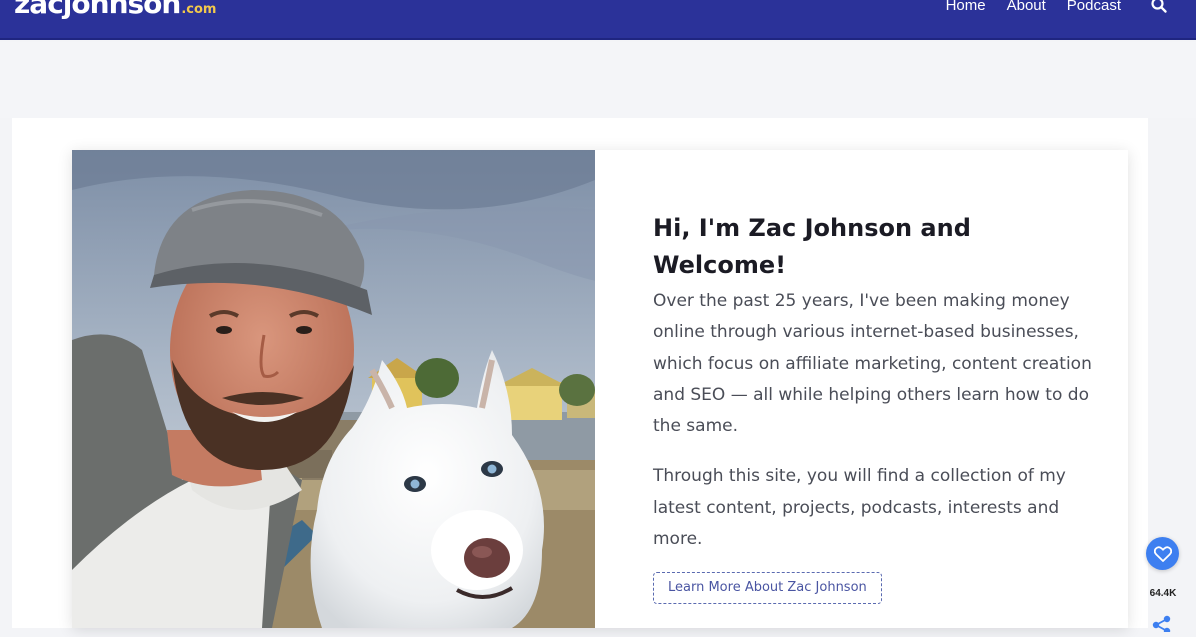 The width and height of the screenshot is (1196, 637). I want to click on nav-home: Home, so click(966, 7).